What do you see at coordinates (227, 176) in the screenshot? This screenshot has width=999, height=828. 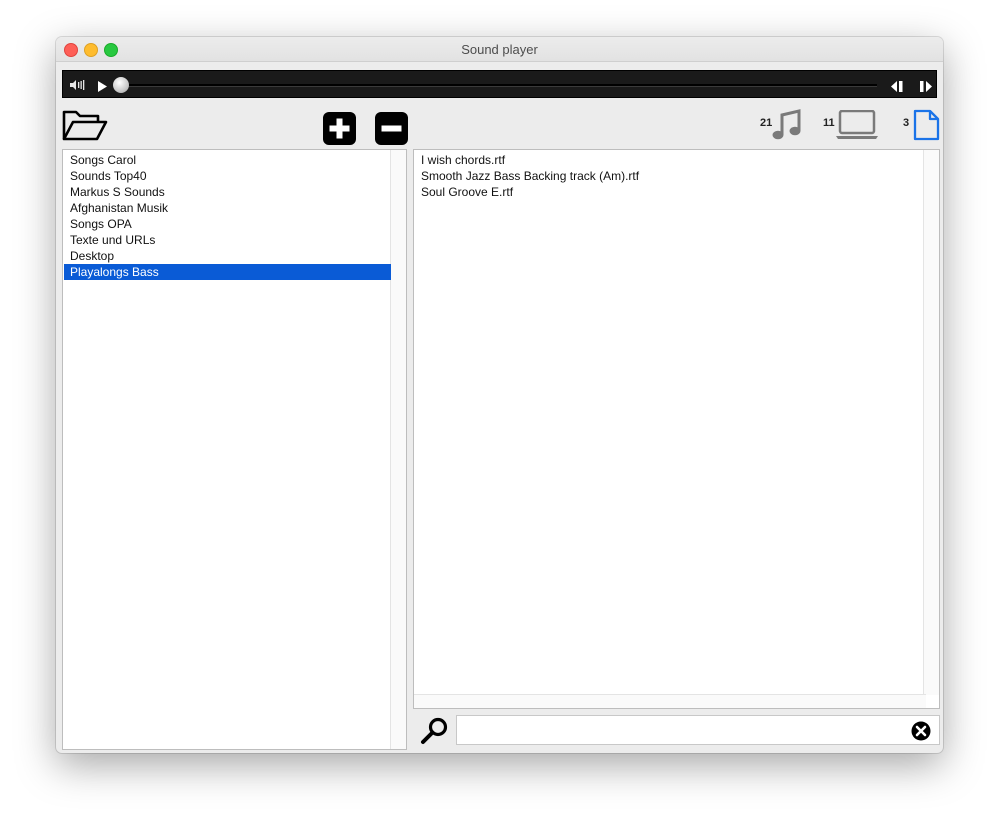 I see `folder-list-item: Sounds Top40` at bounding box center [227, 176].